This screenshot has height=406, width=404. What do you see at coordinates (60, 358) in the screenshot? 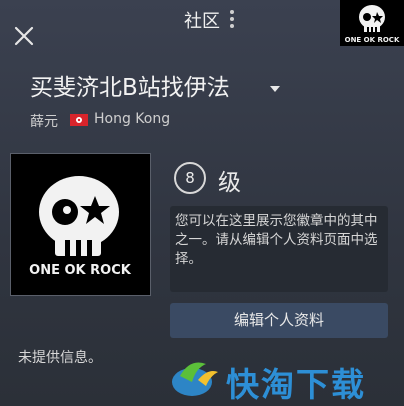
I see `no-info-text: 未提供信息。` at bounding box center [60, 358].